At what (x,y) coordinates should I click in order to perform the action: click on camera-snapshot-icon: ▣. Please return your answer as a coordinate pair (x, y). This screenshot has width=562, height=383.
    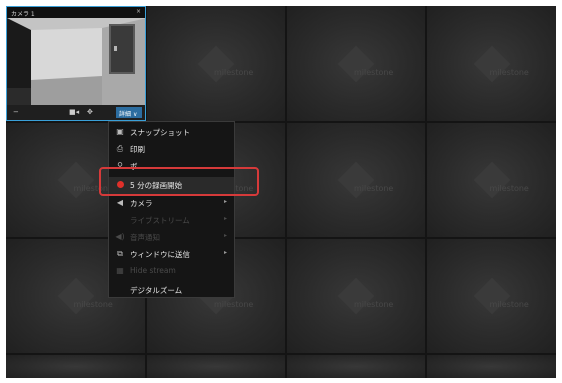
    Looking at the image, I should click on (120, 131).